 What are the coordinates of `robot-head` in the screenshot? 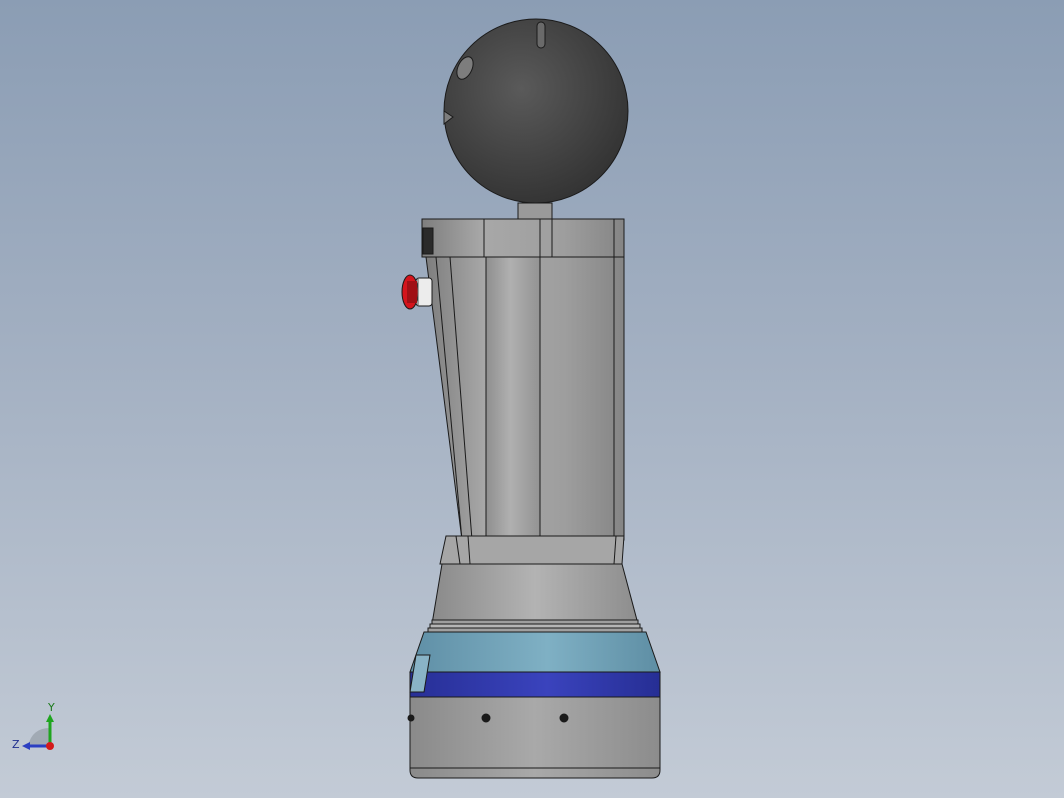 It's located at (536, 111).